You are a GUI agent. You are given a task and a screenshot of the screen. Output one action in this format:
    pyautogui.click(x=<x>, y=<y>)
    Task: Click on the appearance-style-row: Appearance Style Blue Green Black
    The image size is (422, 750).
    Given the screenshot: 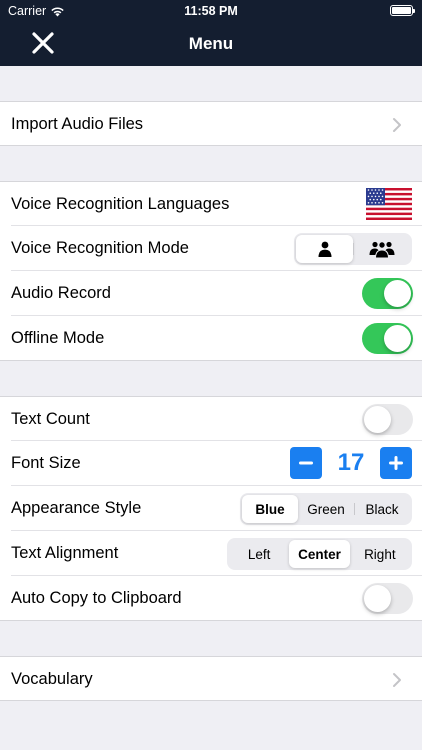 What is the action you would take?
    pyautogui.click(x=211, y=508)
    